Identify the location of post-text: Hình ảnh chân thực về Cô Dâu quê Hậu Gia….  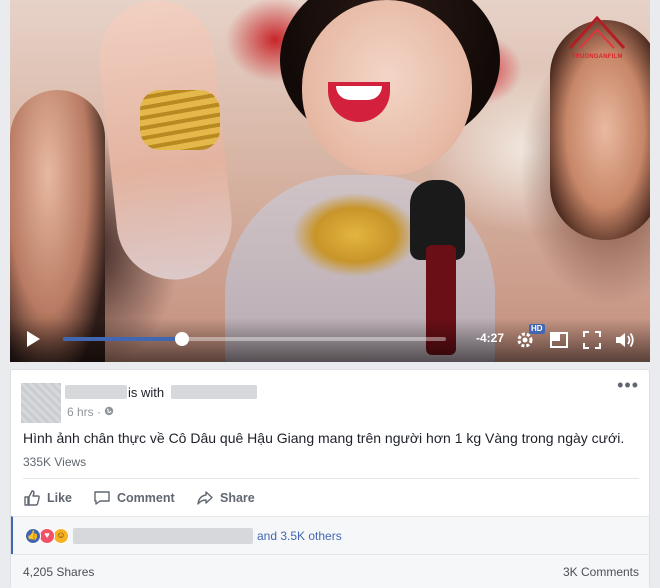
(324, 438).